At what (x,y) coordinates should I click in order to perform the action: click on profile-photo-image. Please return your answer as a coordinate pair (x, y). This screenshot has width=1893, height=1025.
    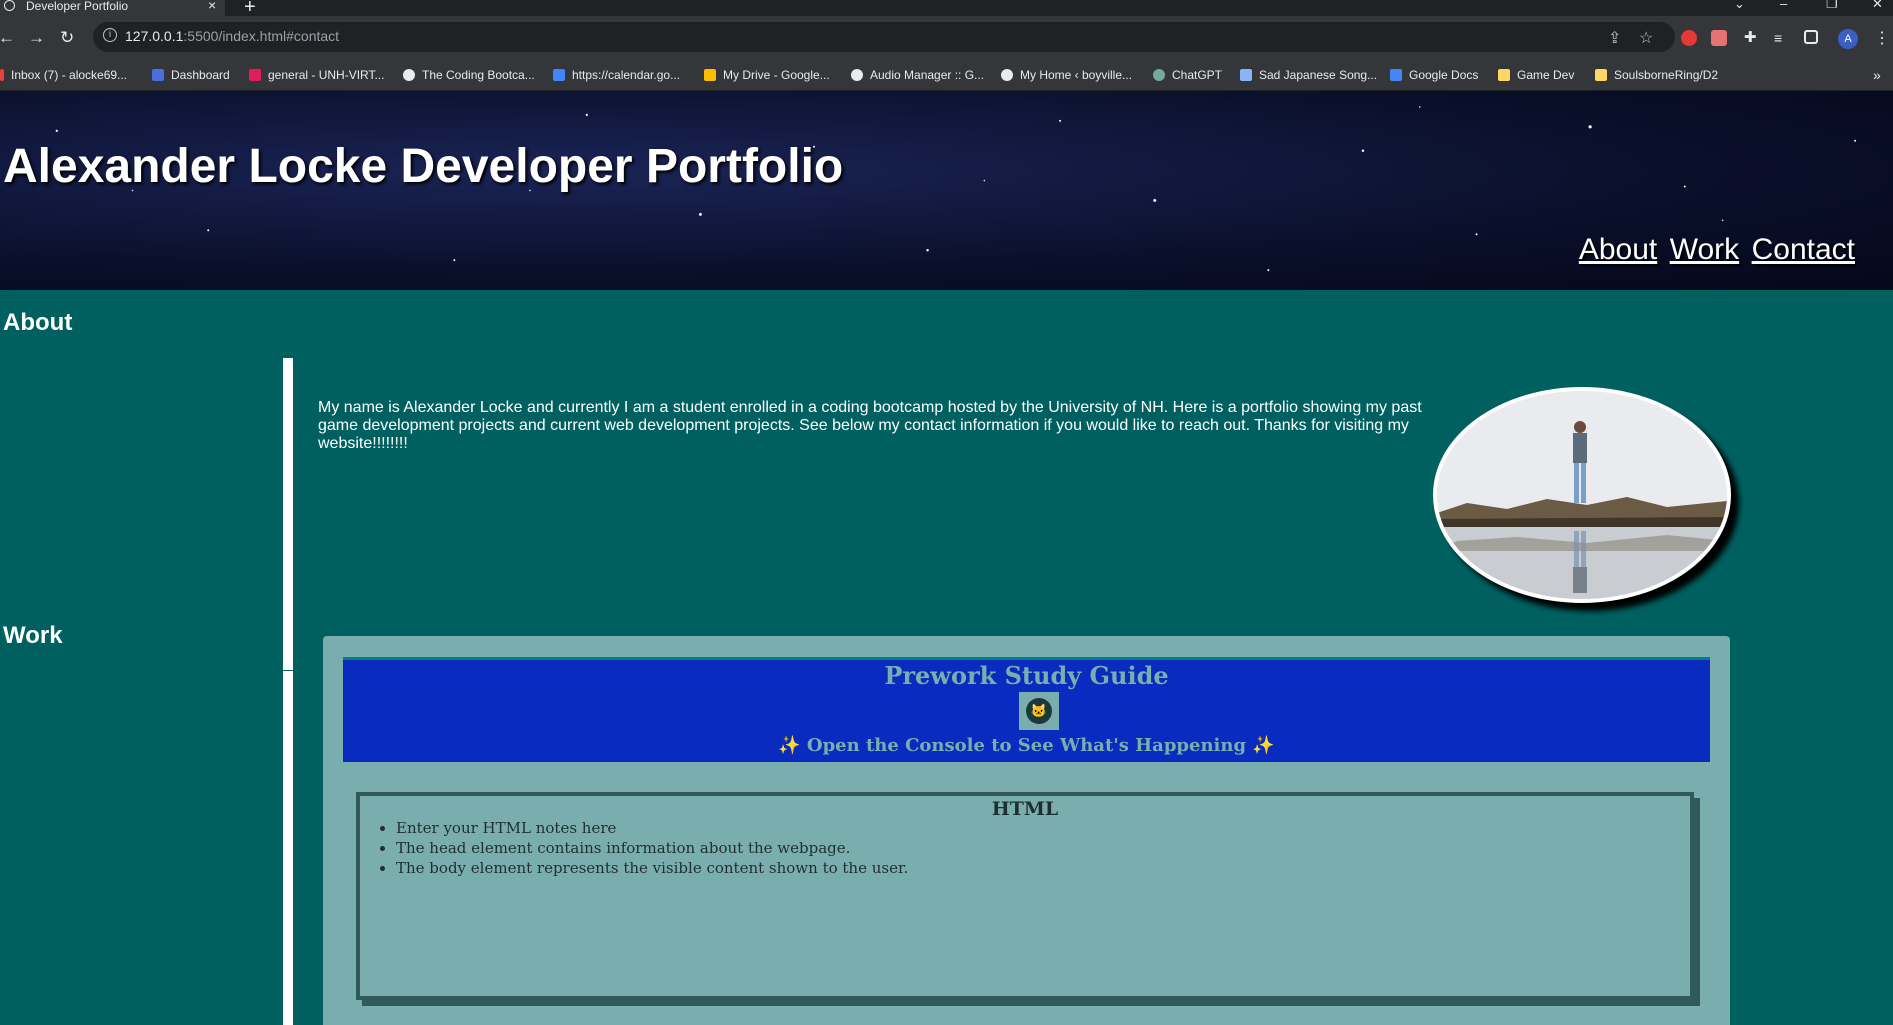
    Looking at the image, I should click on (1582, 495).